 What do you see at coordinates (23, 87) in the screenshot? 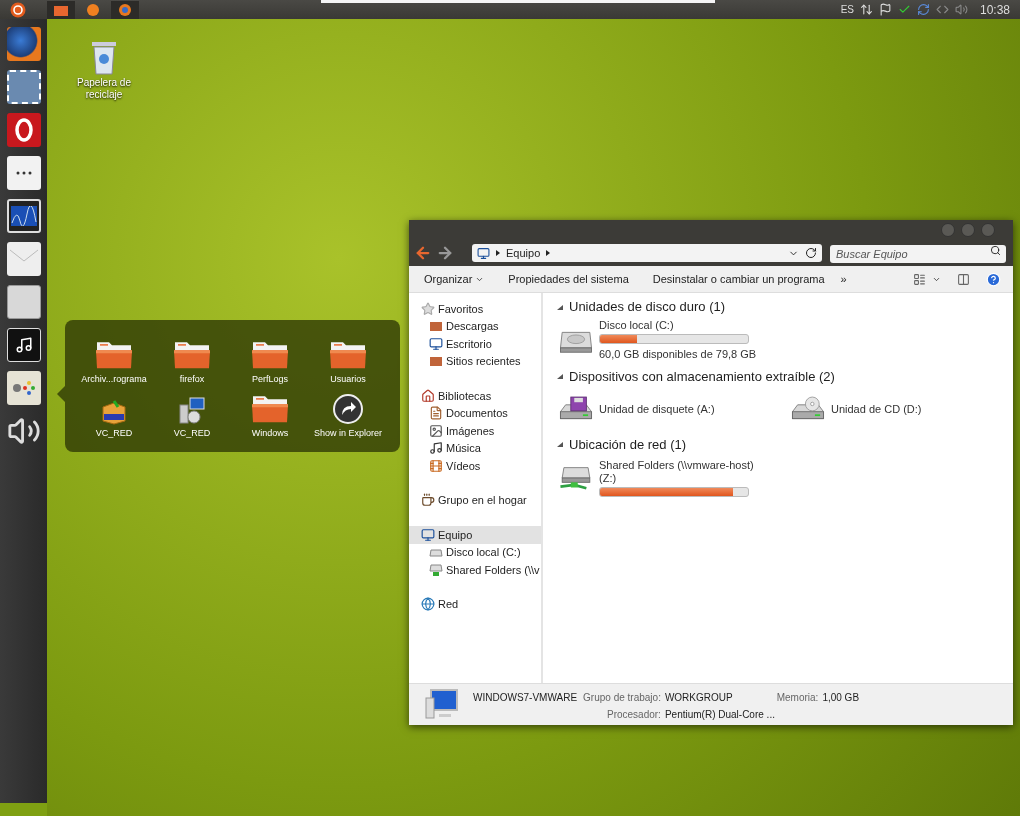
I see `stamp-icon` at bounding box center [23, 87].